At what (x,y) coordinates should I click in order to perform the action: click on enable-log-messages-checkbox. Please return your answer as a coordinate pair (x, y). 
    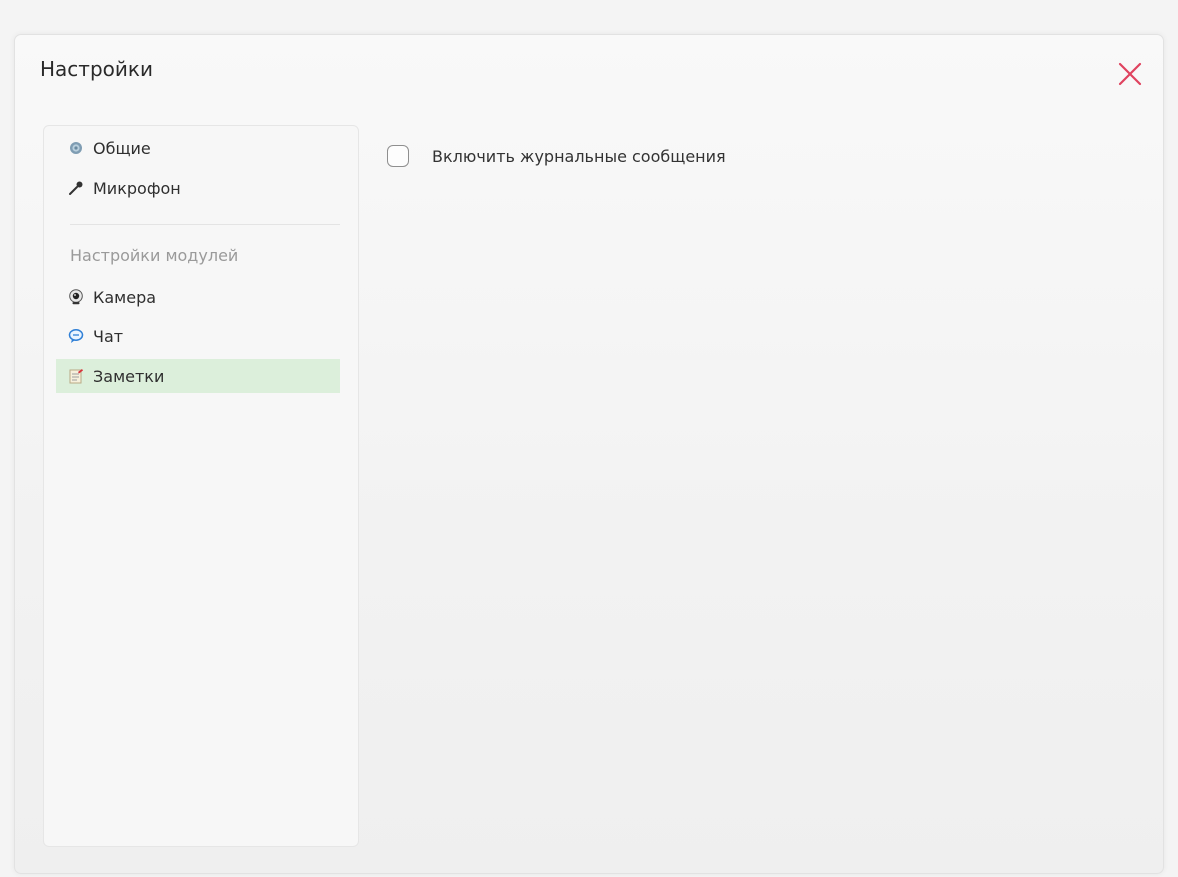
    Looking at the image, I should click on (398, 156).